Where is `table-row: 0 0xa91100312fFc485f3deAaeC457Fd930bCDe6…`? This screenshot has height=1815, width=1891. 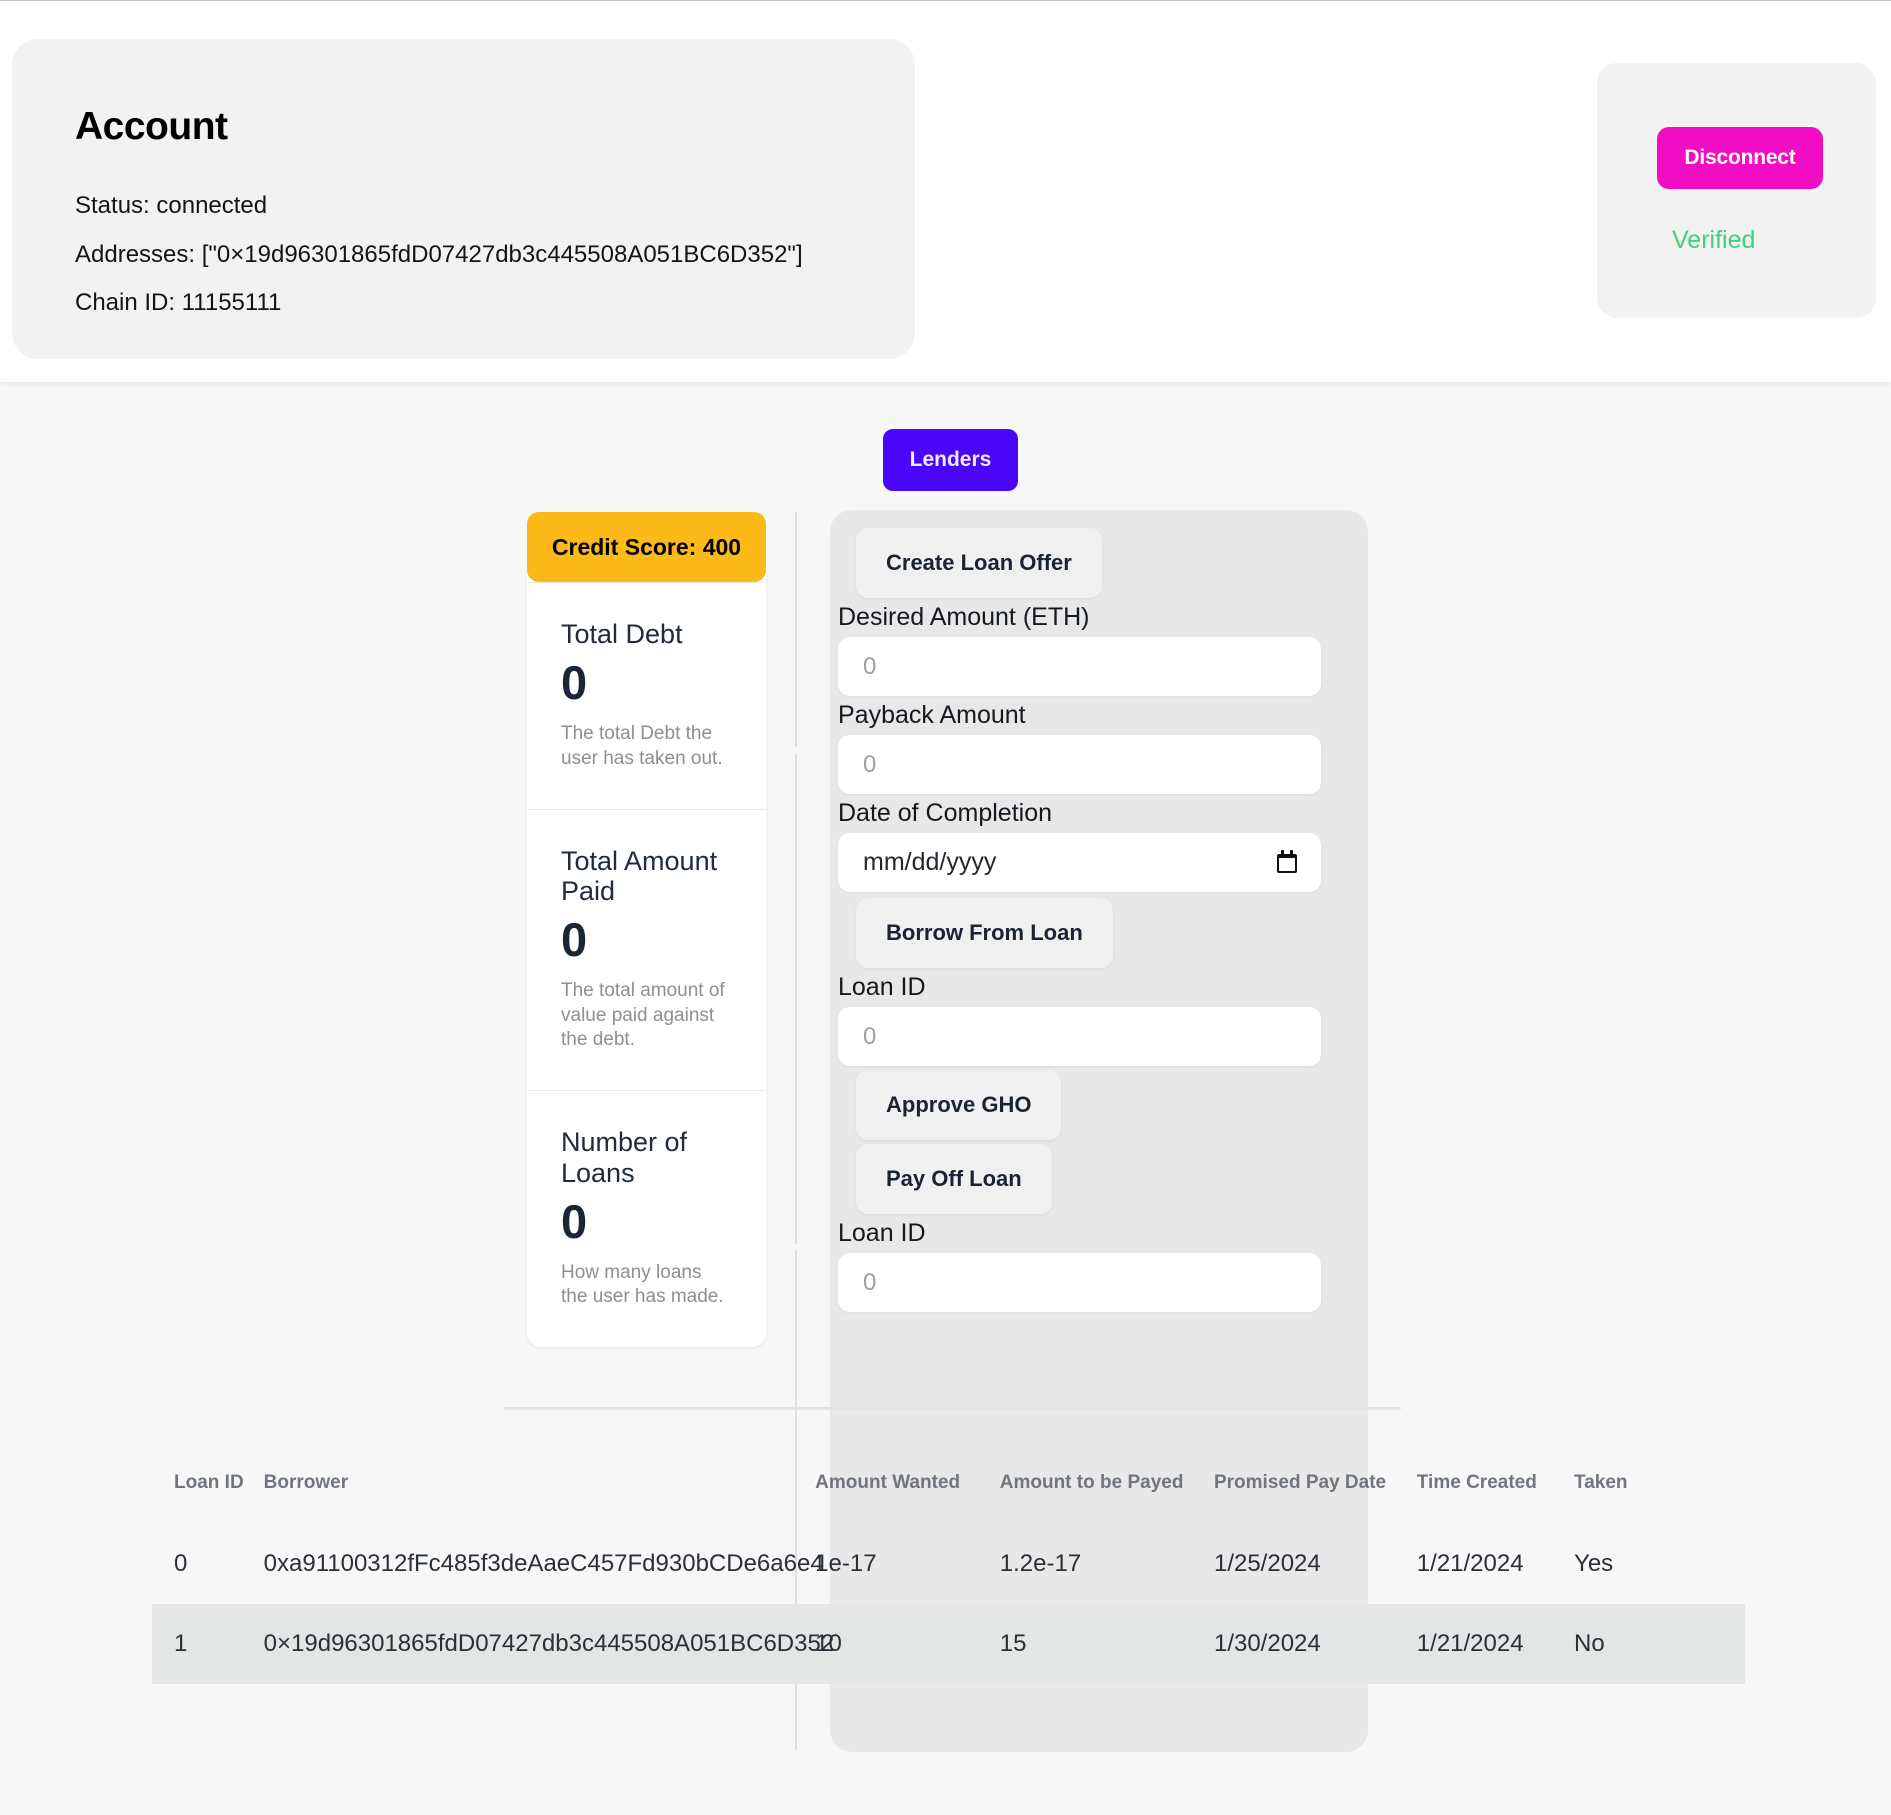 table-row: 0 0xa91100312fFc485f3deAaeC457Fd930bCDe6… is located at coordinates (948, 1564).